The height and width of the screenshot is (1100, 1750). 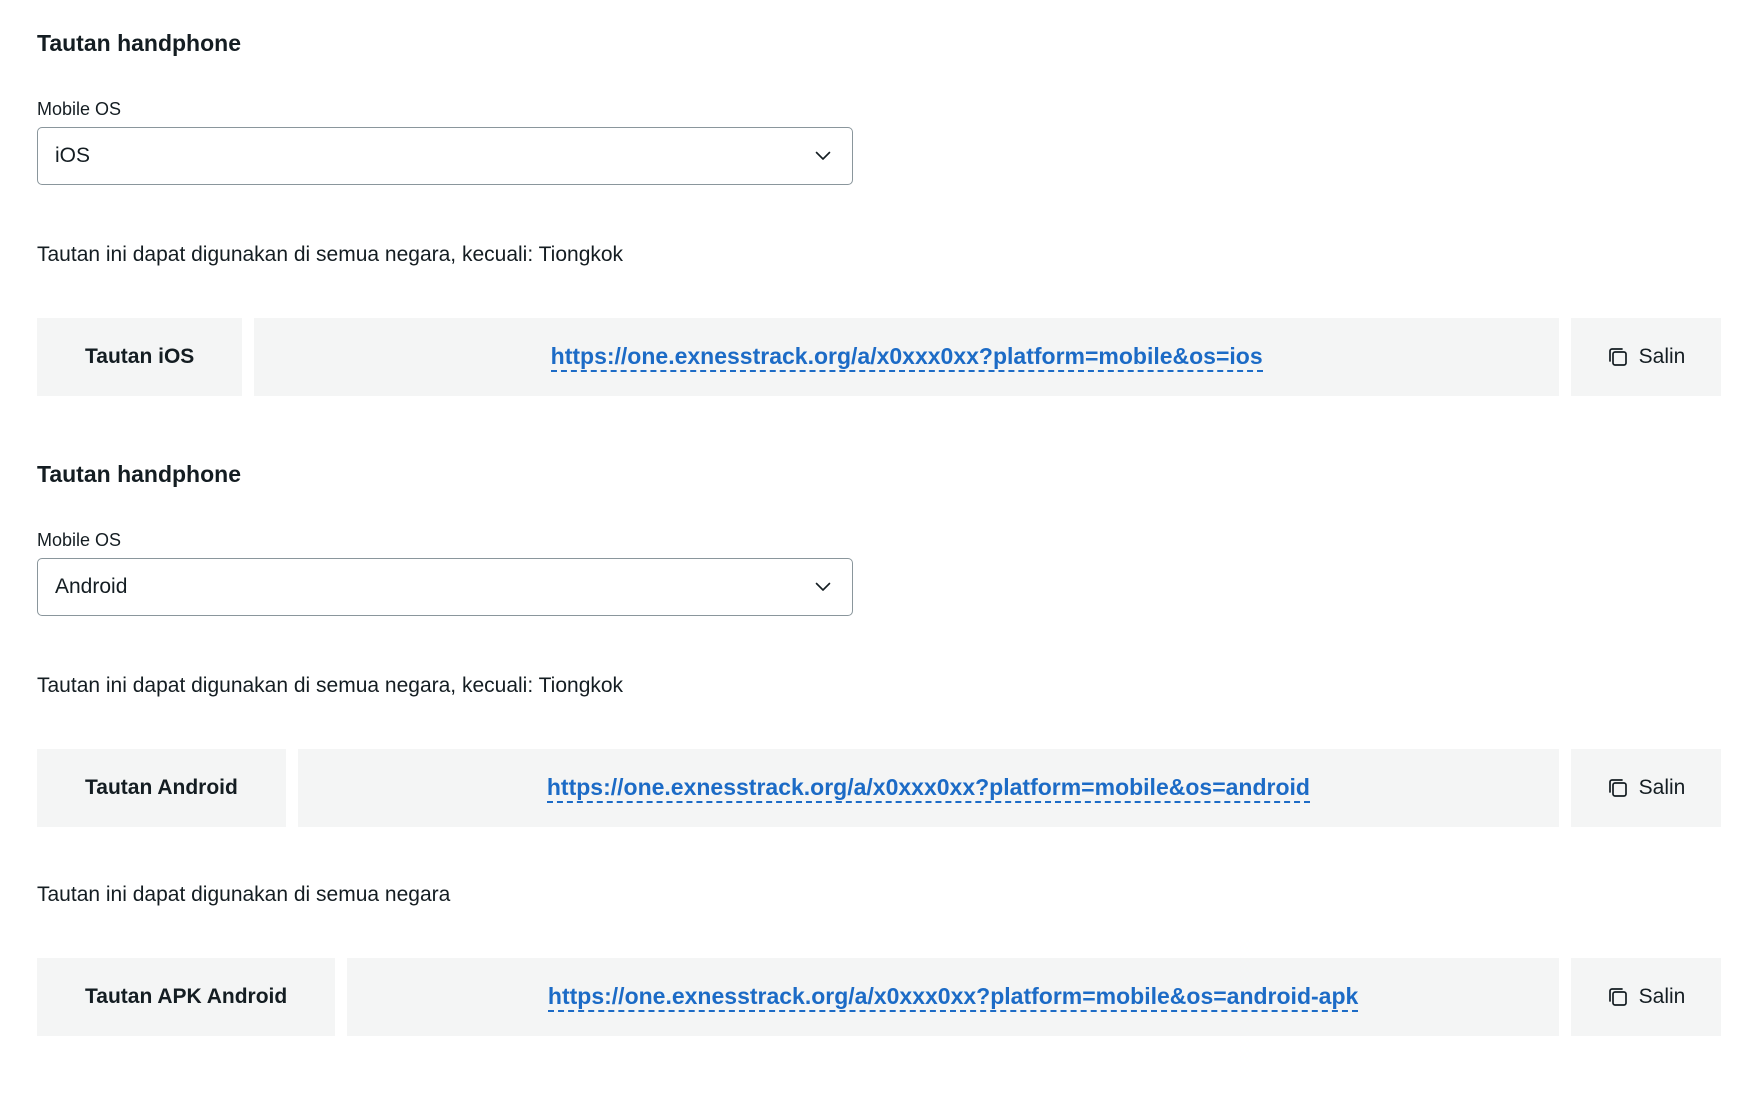 I want to click on mobile-os-selected-value: Android, so click(x=91, y=586).